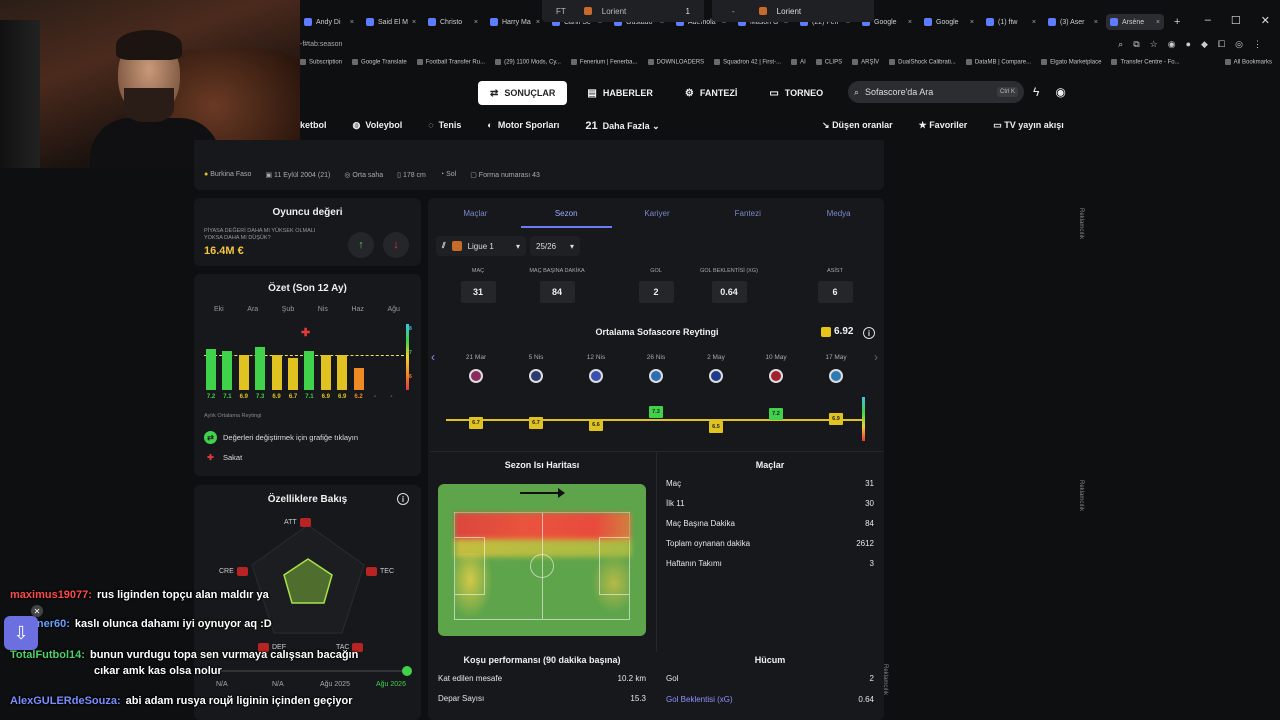  What do you see at coordinates (1036, 92) in the screenshot?
I see `lightning-icon: ϟ` at bounding box center [1036, 92].